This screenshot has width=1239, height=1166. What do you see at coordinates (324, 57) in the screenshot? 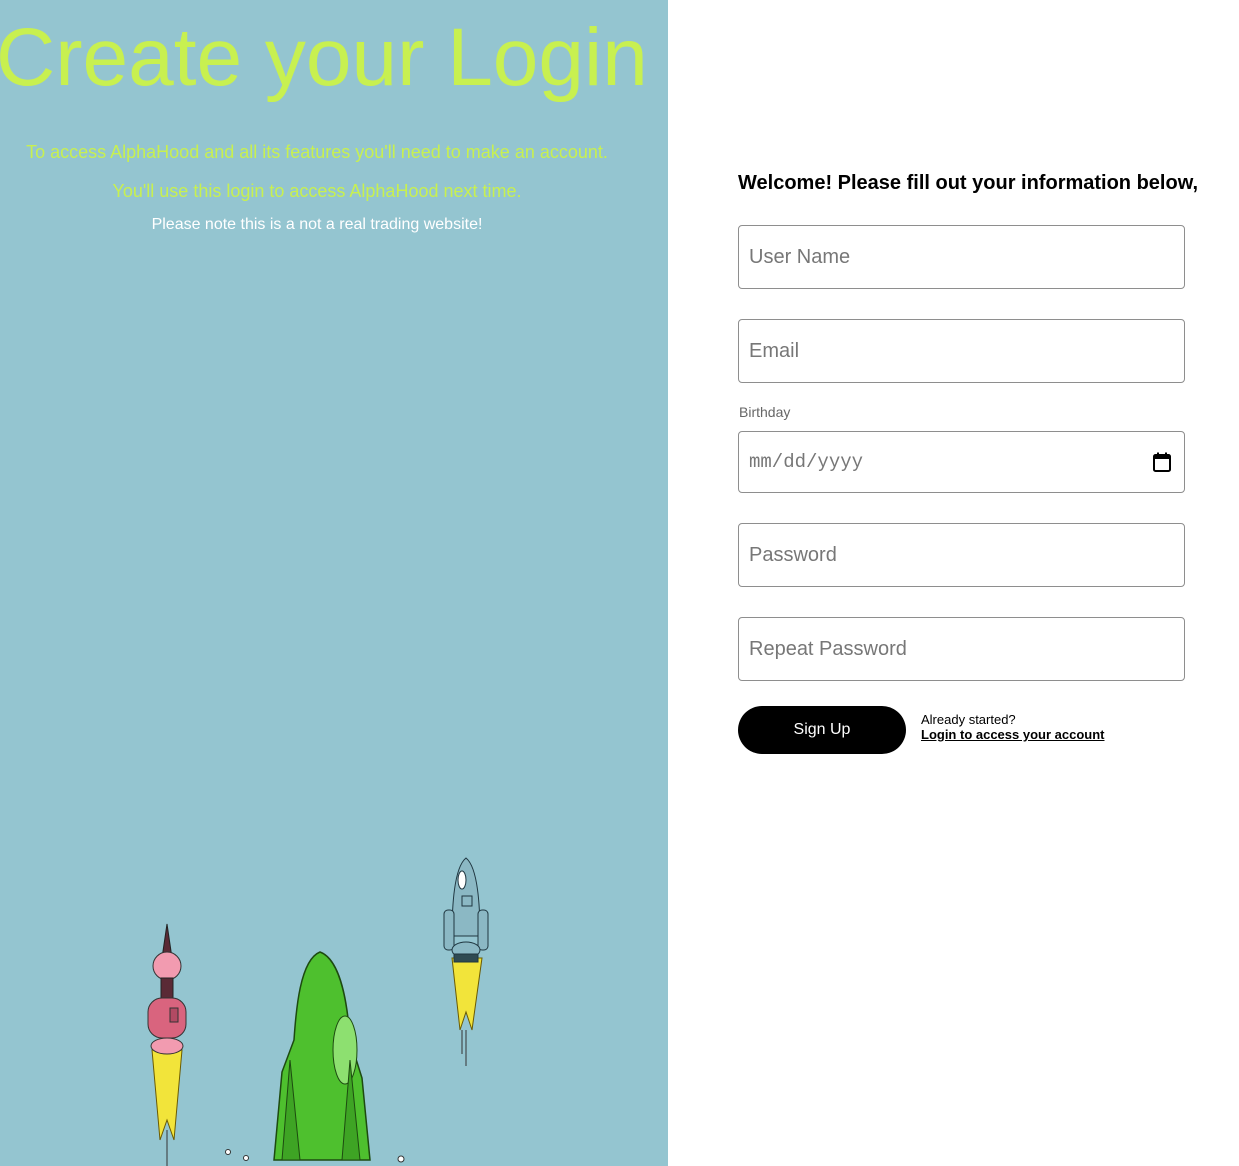
I see `page-title: Create your Login` at bounding box center [324, 57].